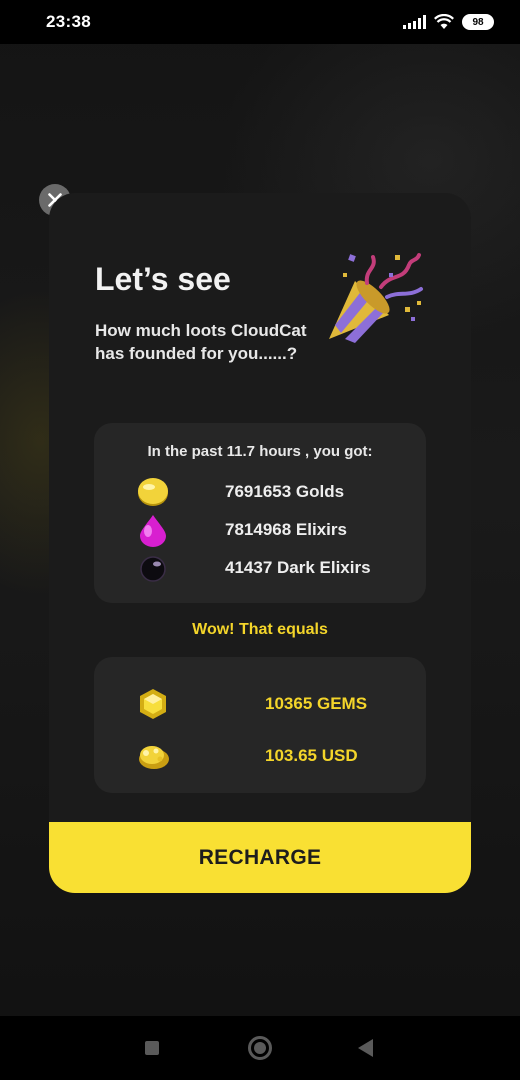 Image resolution: width=520 pixels, height=1080 pixels. I want to click on recharge-button: RECHARGE, so click(260, 857).